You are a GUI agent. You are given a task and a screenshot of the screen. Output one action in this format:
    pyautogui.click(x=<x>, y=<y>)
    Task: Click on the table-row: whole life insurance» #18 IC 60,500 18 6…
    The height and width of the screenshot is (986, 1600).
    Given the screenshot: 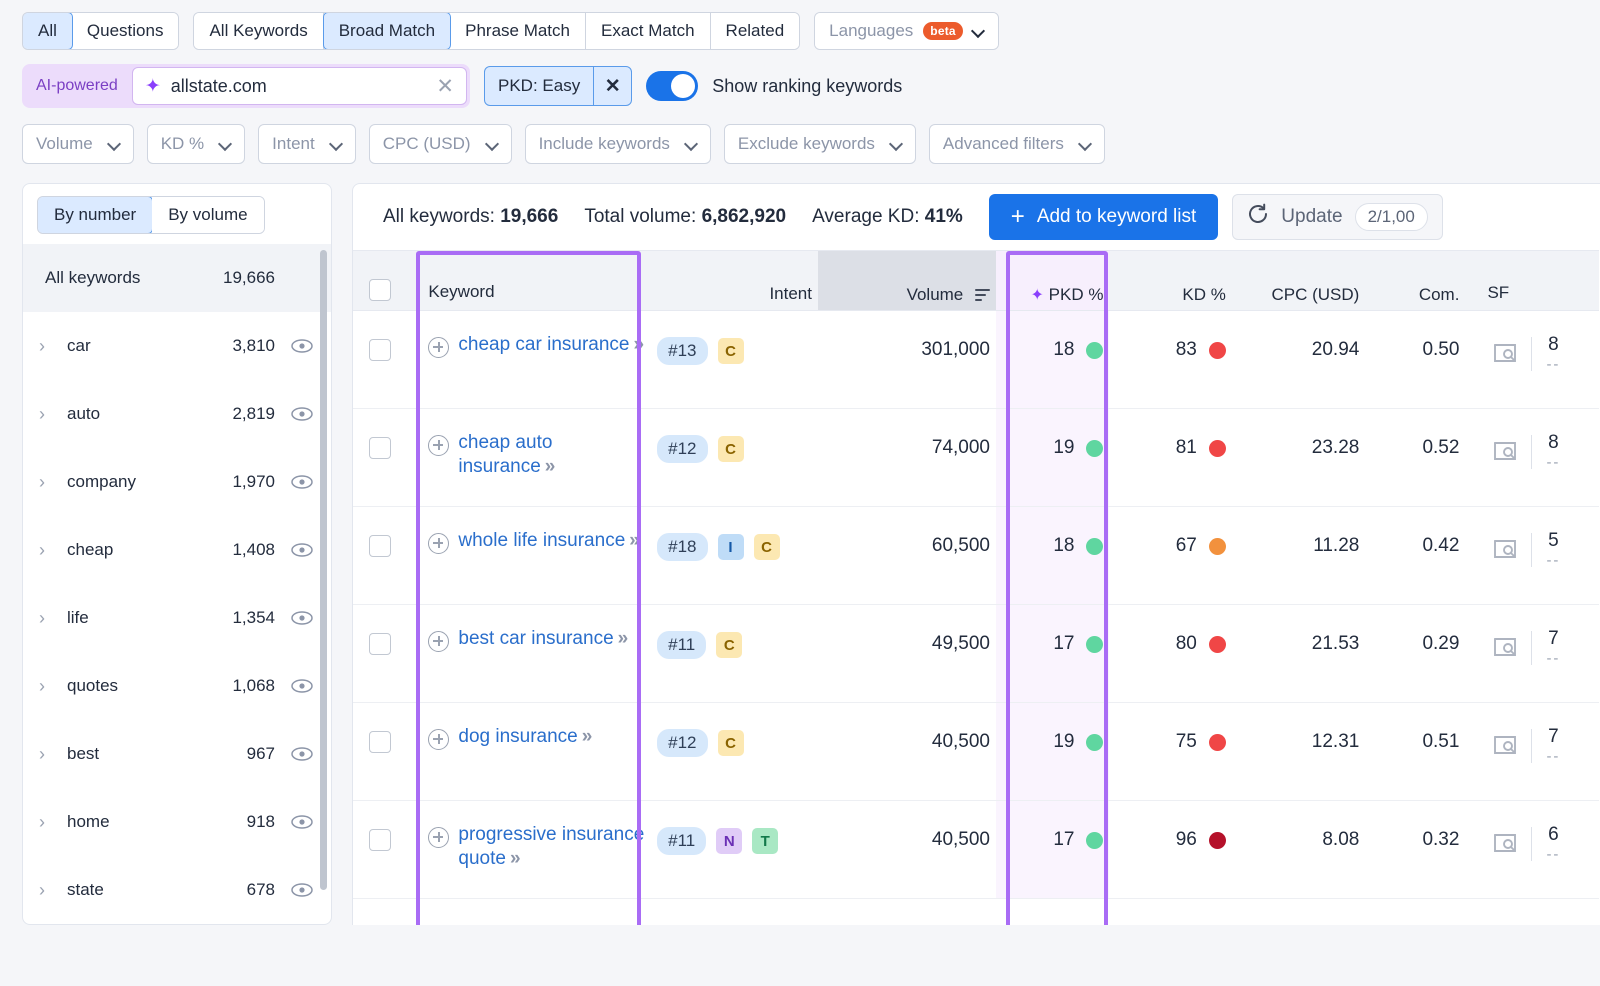 What is the action you would take?
    pyautogui.click(x=976, y=555)
    